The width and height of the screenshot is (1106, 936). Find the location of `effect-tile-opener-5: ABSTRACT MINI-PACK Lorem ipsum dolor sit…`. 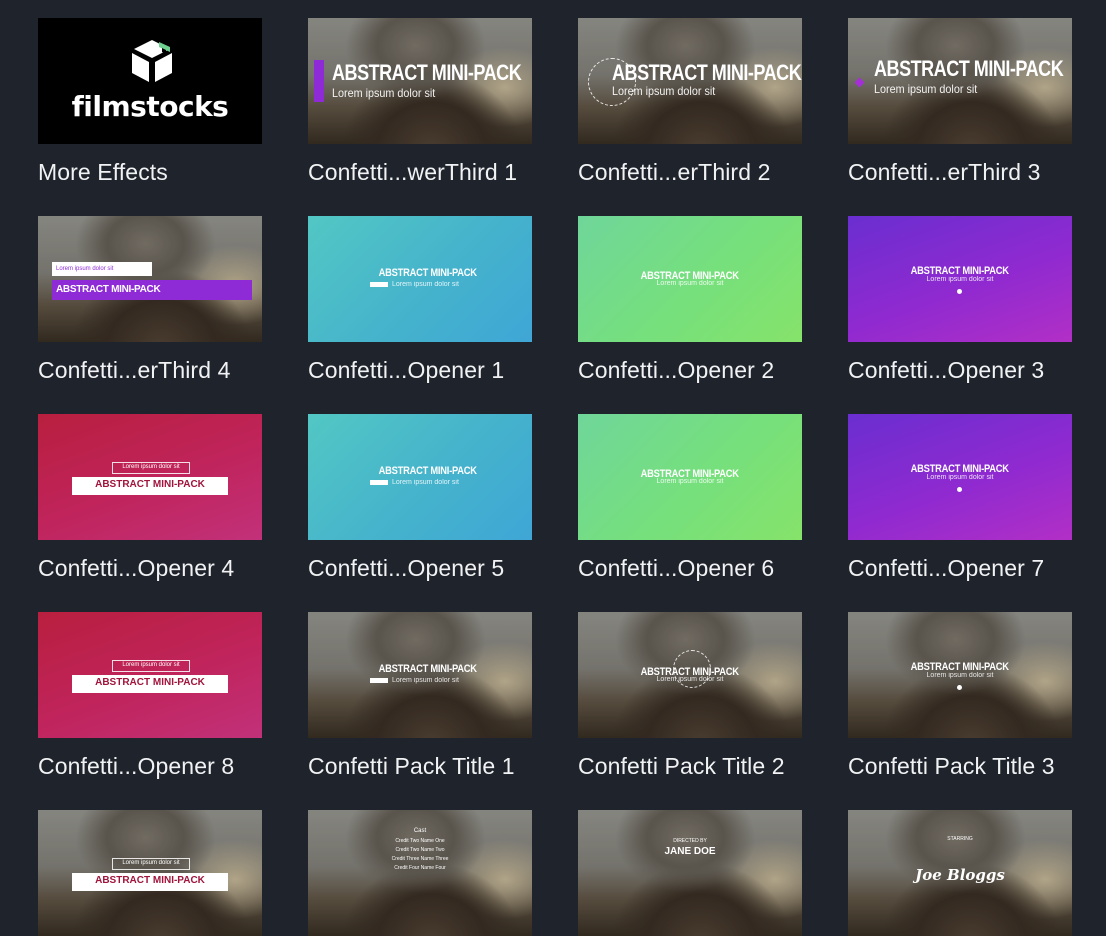

effect-tile-opener-5: ABSTRACT MINI-PACK Lorem ipsum dolor sit… is located at coordinates (420, 497).